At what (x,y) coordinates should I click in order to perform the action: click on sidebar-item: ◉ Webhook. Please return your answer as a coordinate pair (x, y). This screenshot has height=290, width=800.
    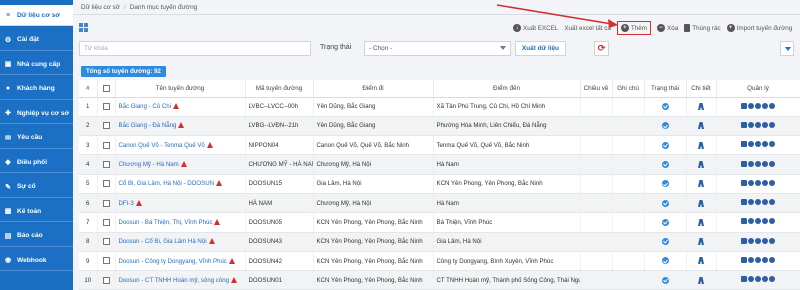
    Looking at the image, I should click on (36, 260).